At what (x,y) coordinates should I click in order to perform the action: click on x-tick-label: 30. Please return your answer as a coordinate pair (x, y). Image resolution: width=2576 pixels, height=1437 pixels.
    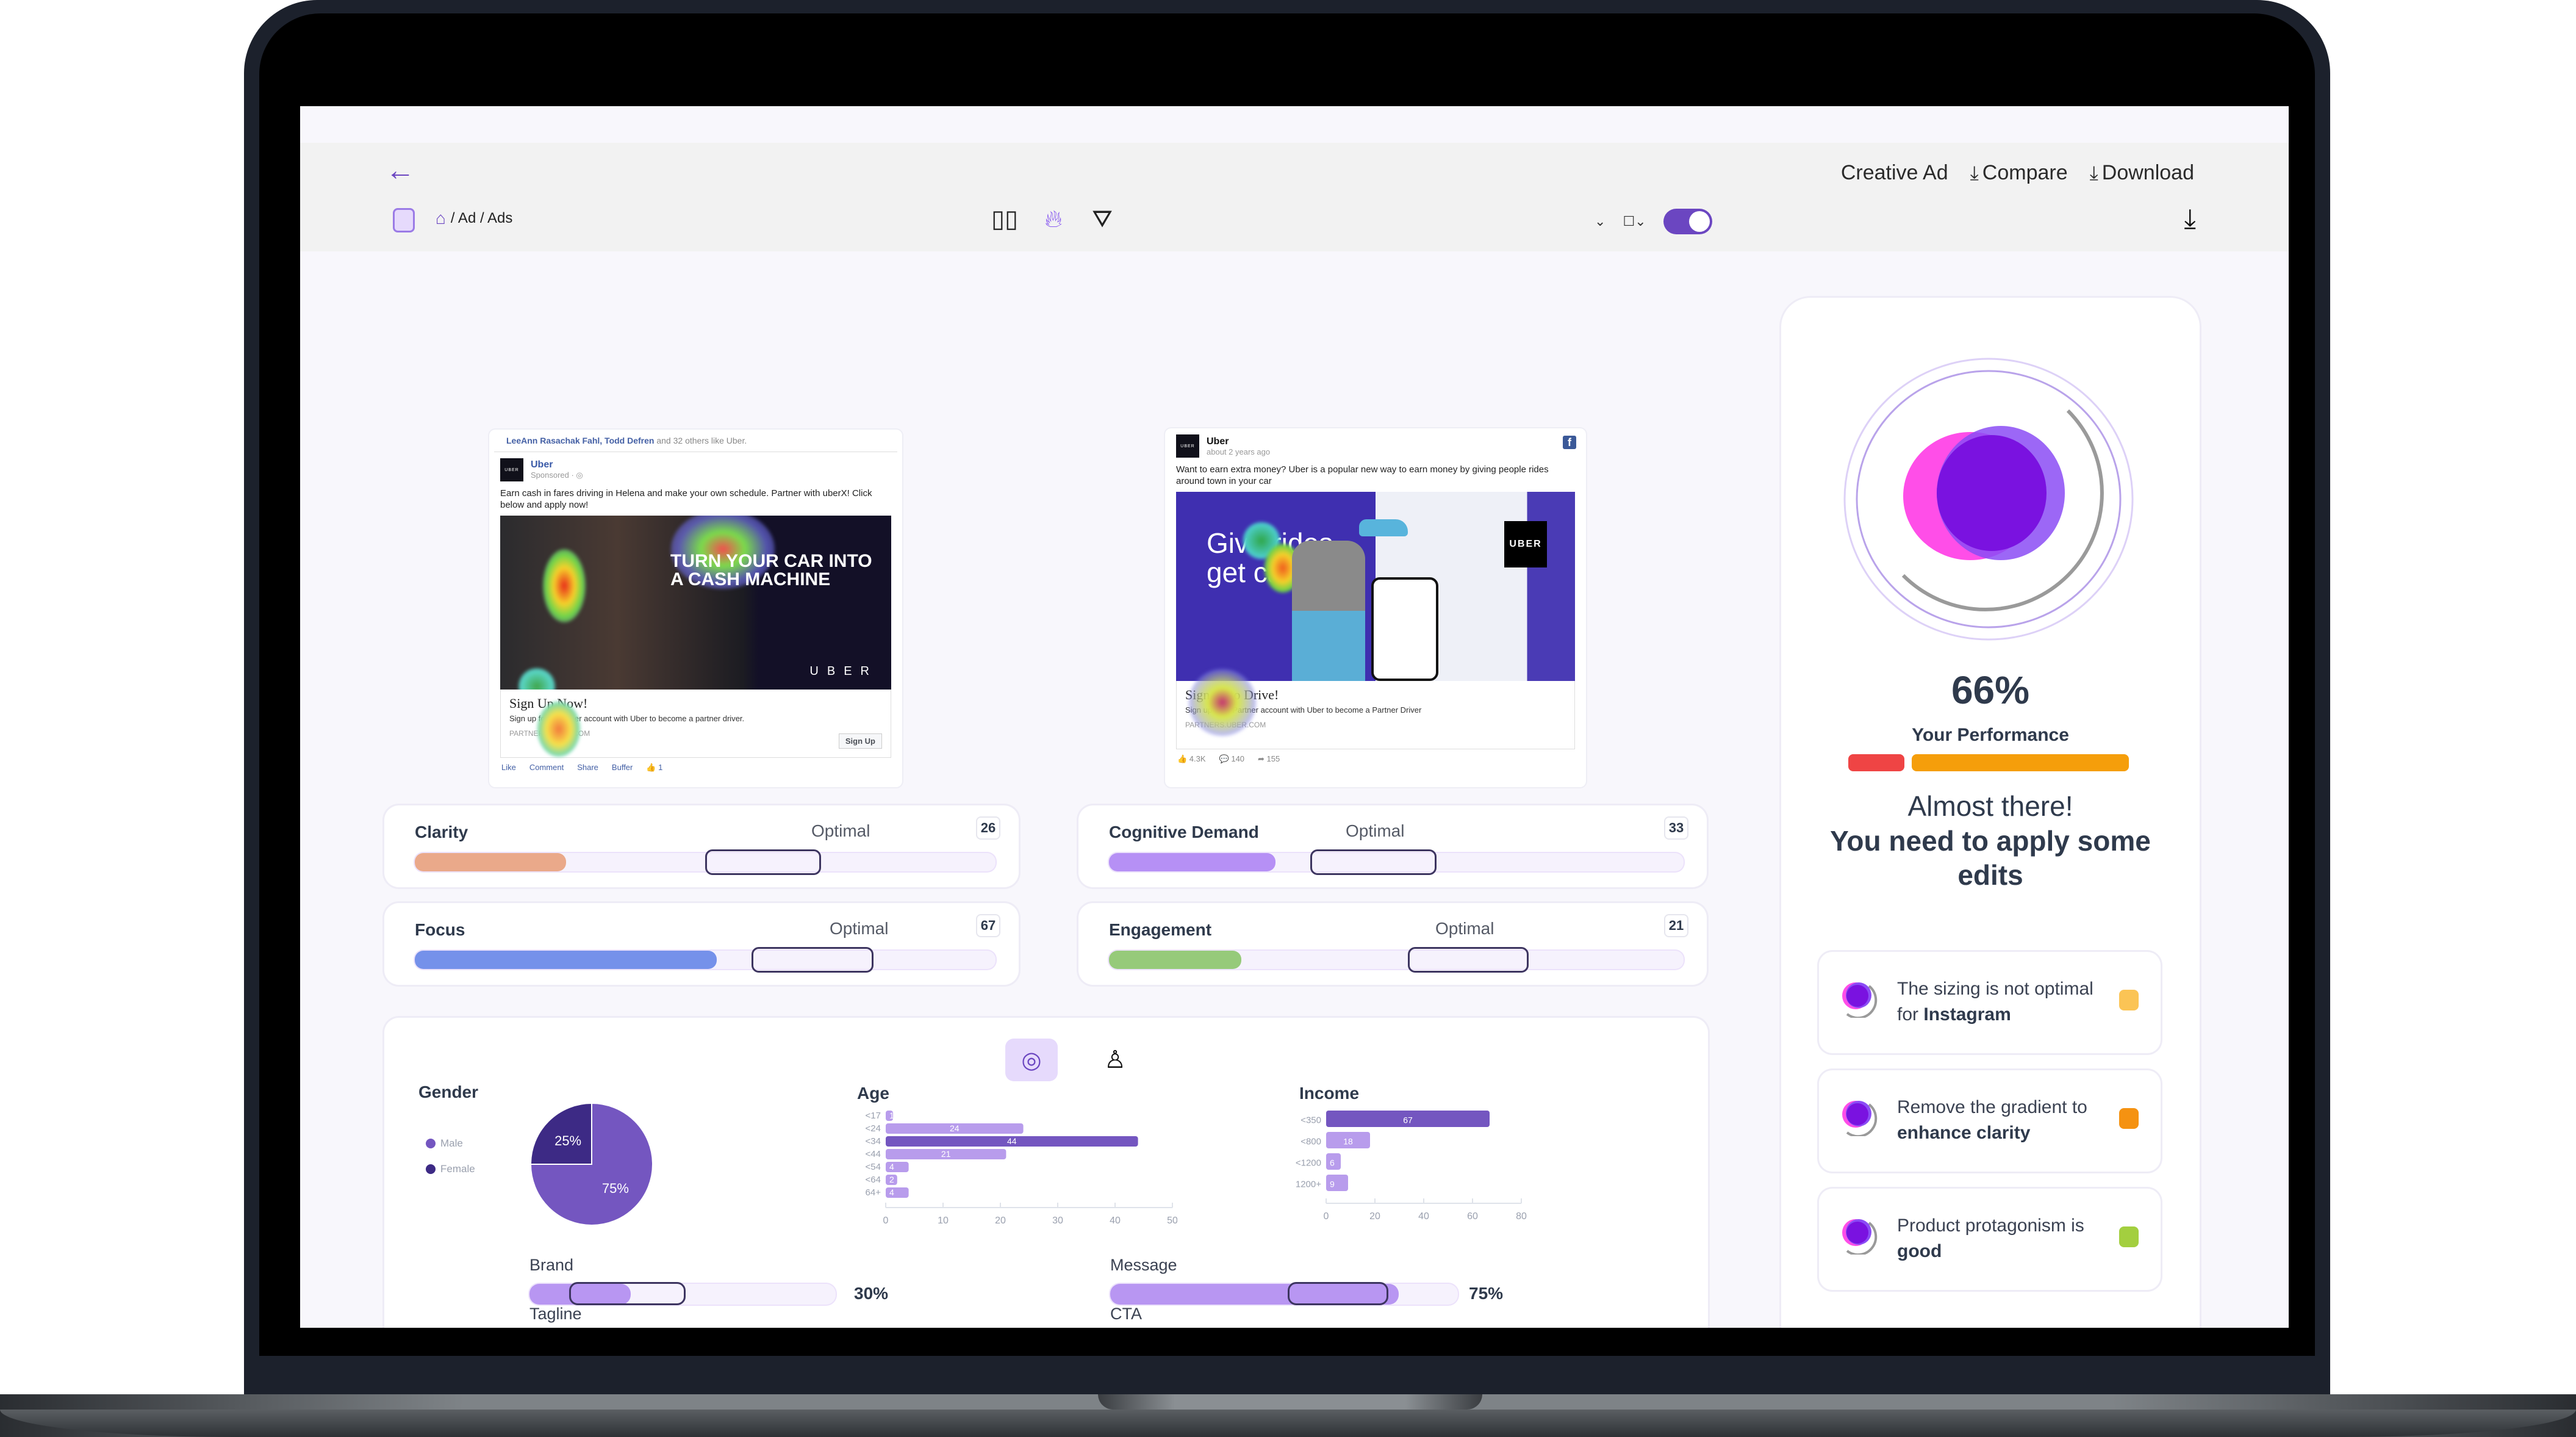
    Looking at the image, I should click on (1057, 1221).